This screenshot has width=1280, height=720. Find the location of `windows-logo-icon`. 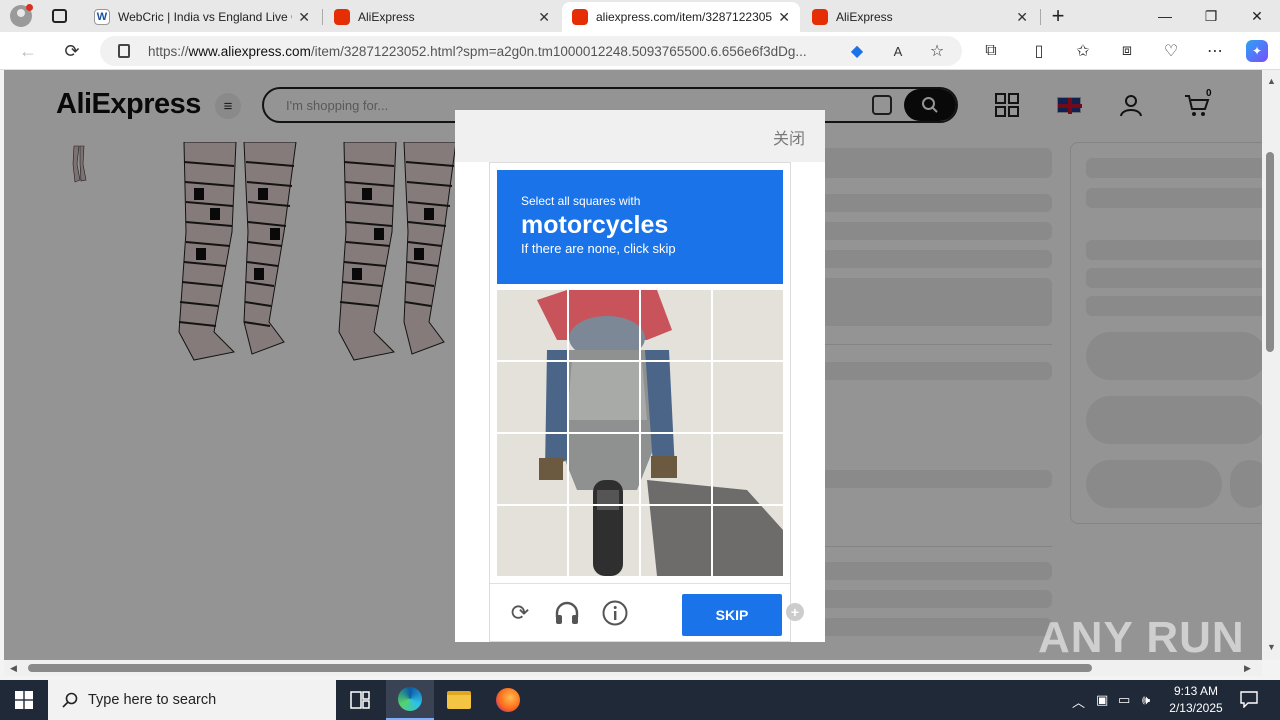

windows-logo-icon is located at coordinates (24, 700).